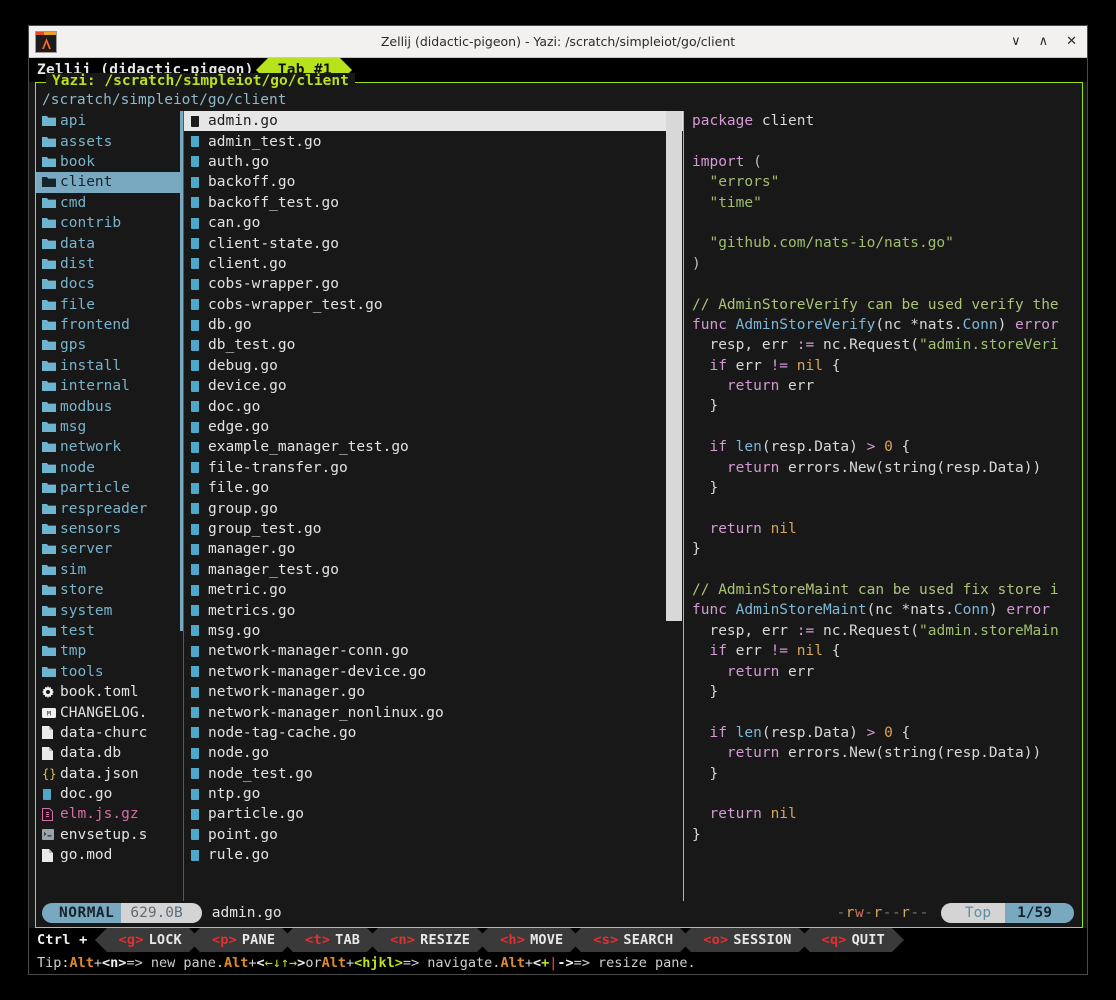 The image size is (1116, 1000). Describe the element at coordinates (433, 427) in the screenshot. I see `file-list-item: edge.go` at that location.